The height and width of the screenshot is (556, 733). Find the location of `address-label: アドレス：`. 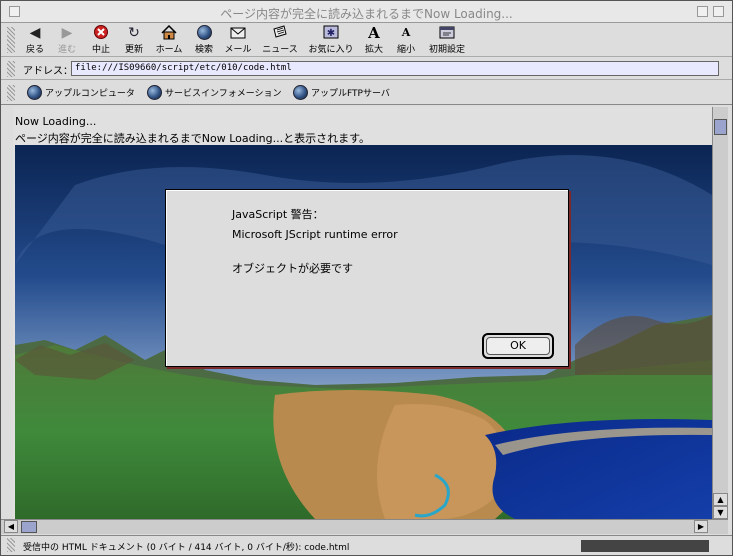

address-label: アドレス： is located at coordinates (48, 71).